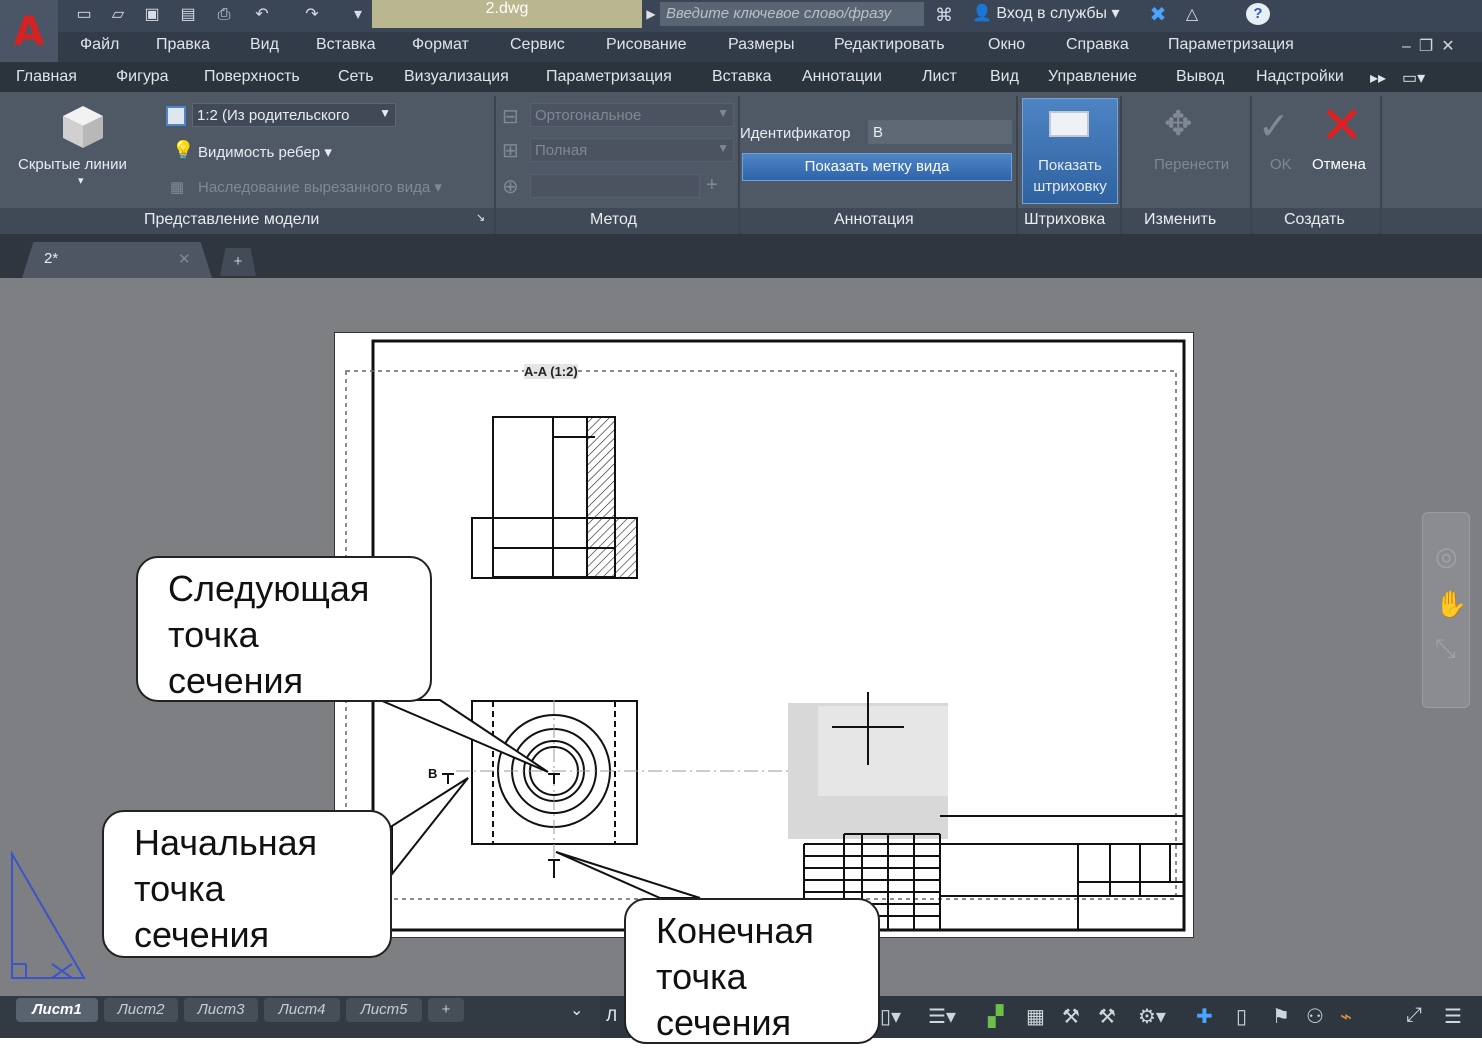 The width and height of the screenshot is (1482, 1062). I want to click on viewport-icon: ▦, so click(1035, 1016).